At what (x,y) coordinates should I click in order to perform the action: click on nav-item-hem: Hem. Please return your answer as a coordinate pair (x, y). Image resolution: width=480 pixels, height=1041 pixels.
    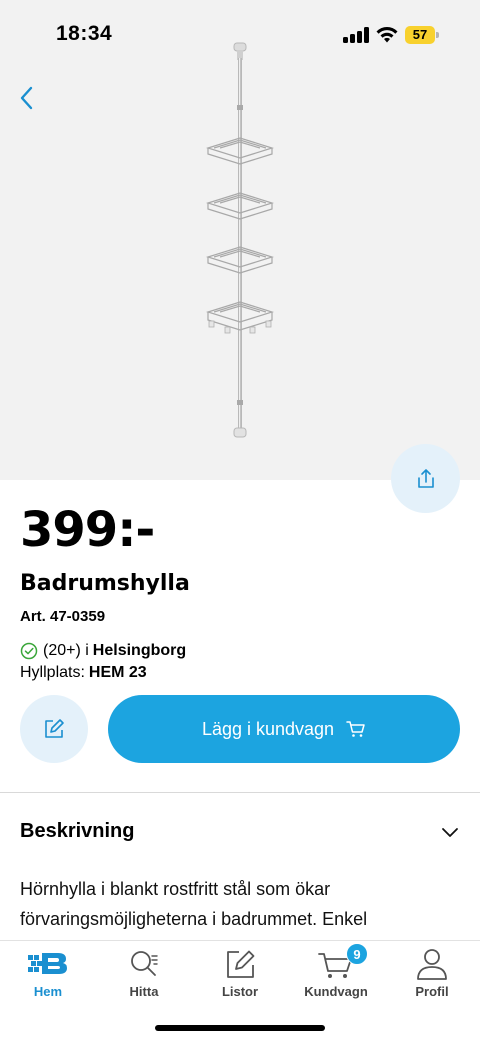
    Looking at the image, I should click on (48, 976).